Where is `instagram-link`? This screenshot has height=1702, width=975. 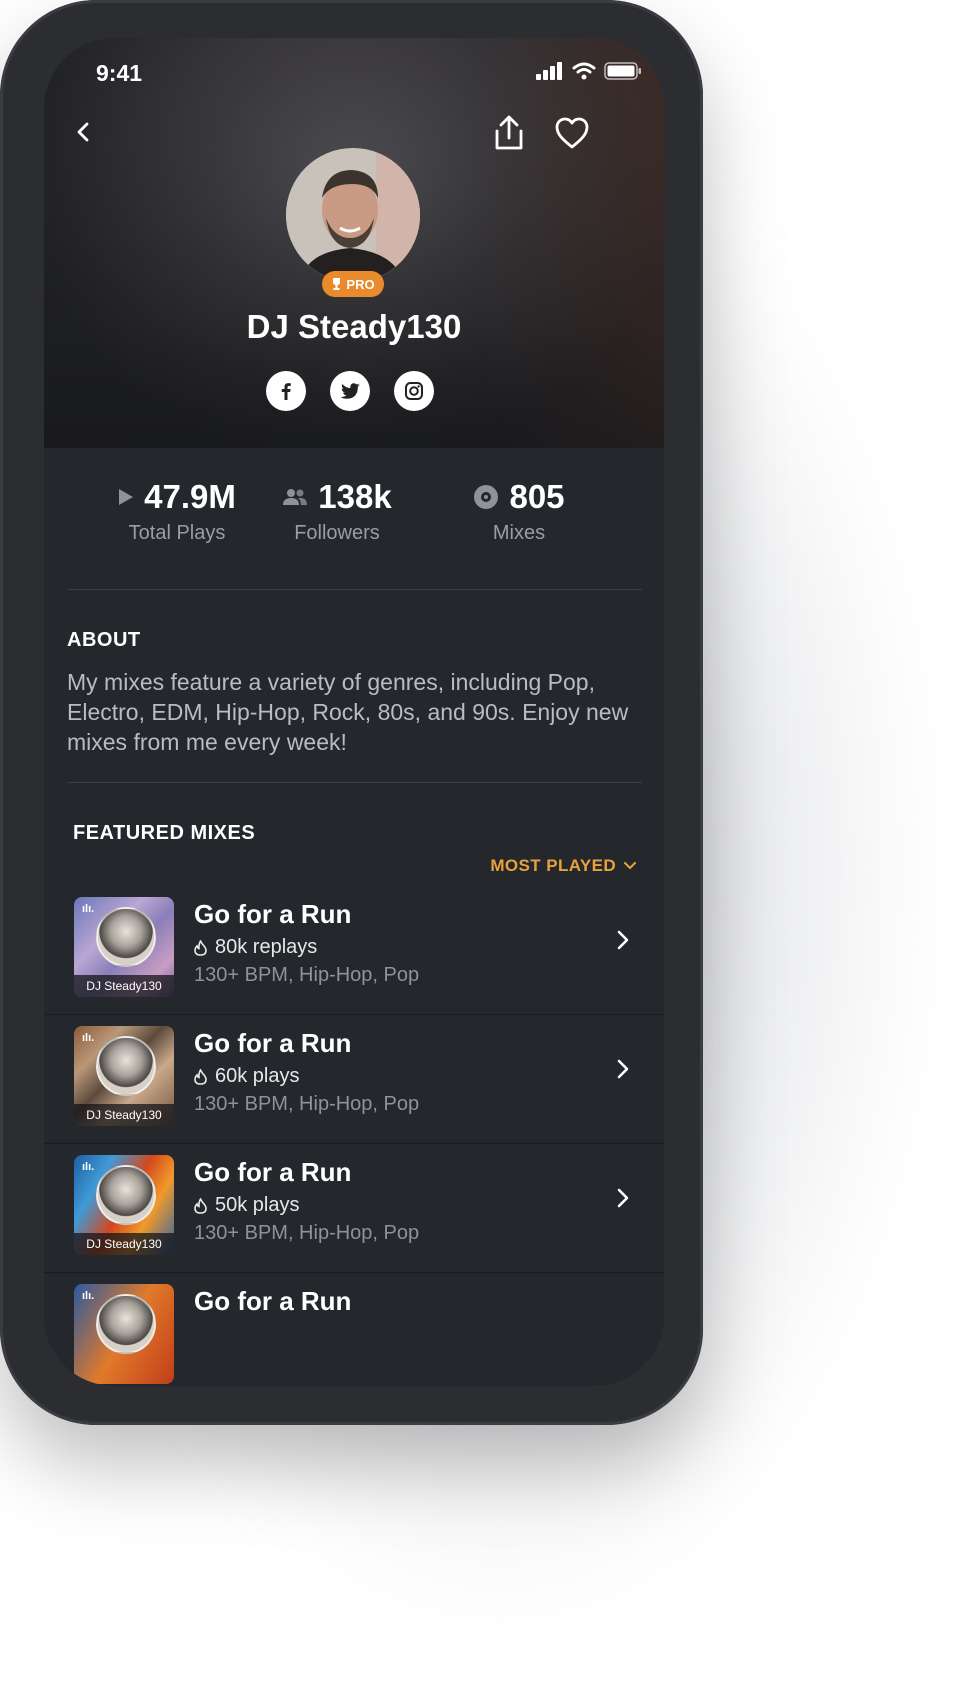
instagram-link is located at coordinates (414, 391).